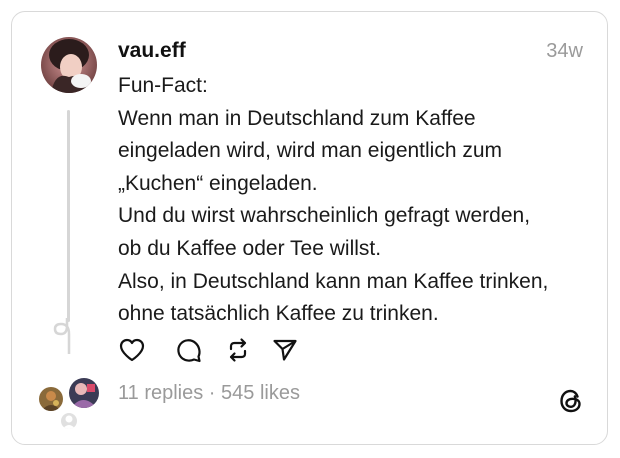  I want to click on share-button, so click(285, 350).